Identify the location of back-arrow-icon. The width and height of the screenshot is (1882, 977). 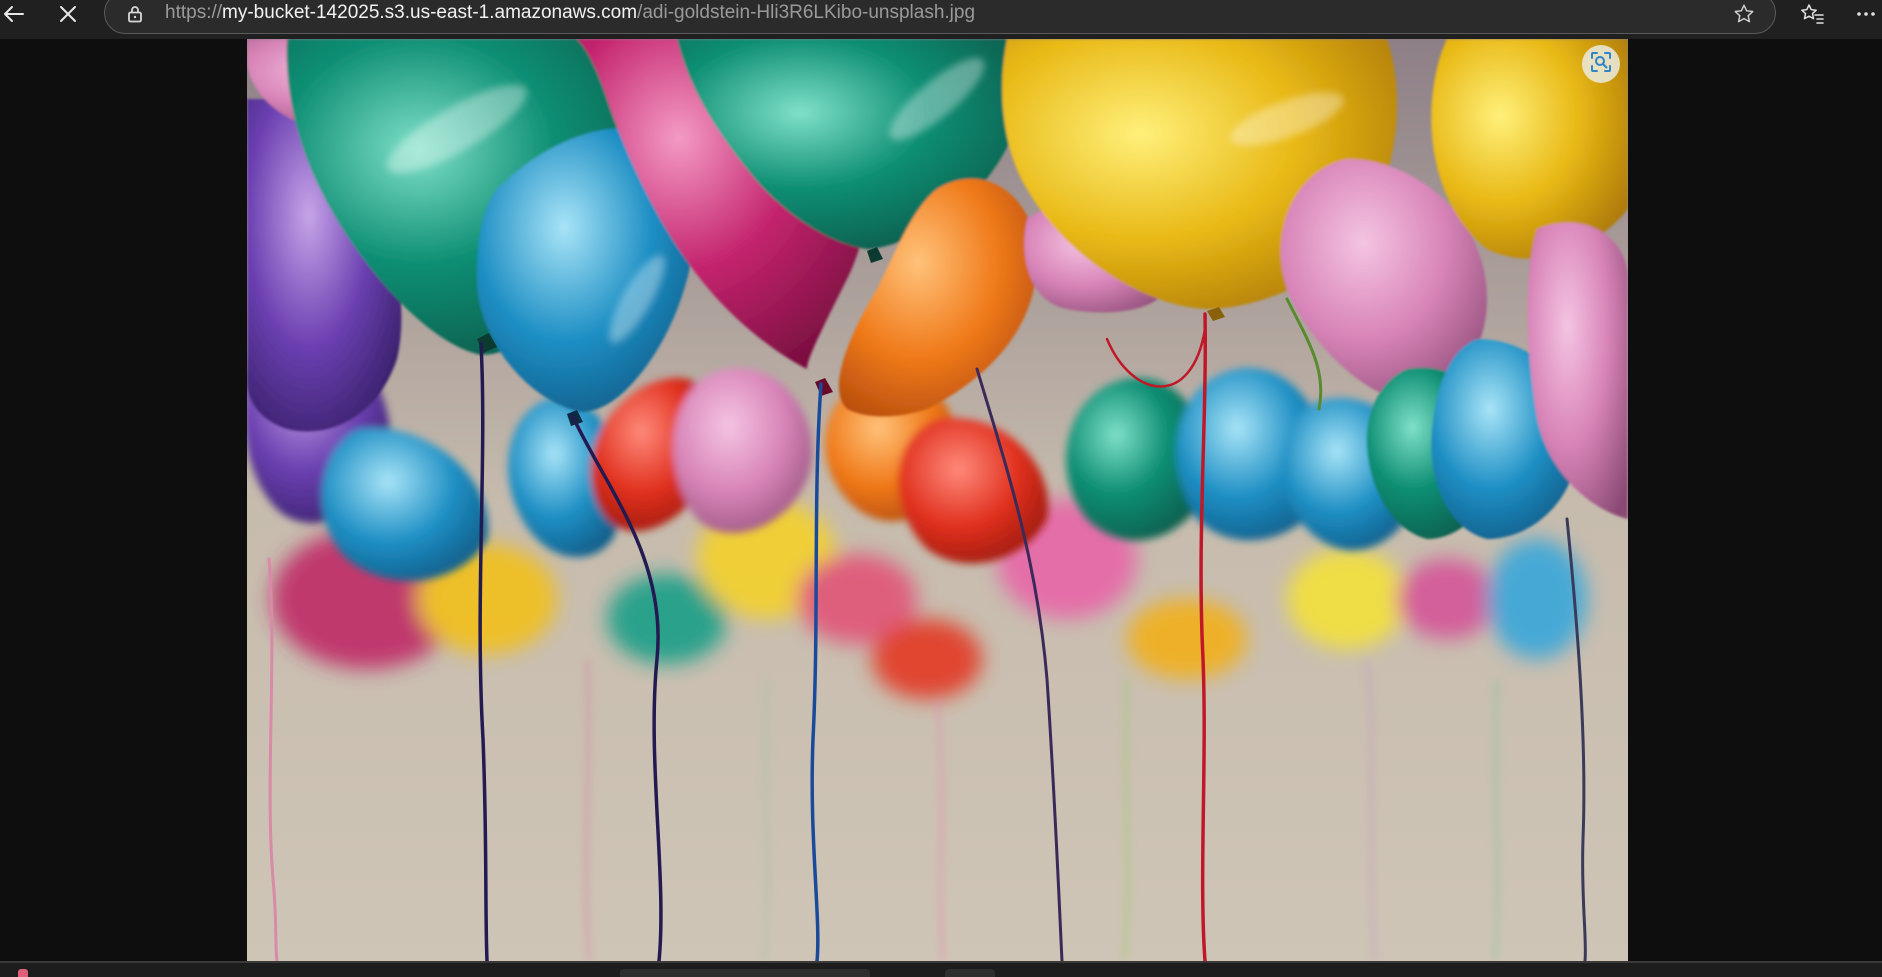
(14, 14).